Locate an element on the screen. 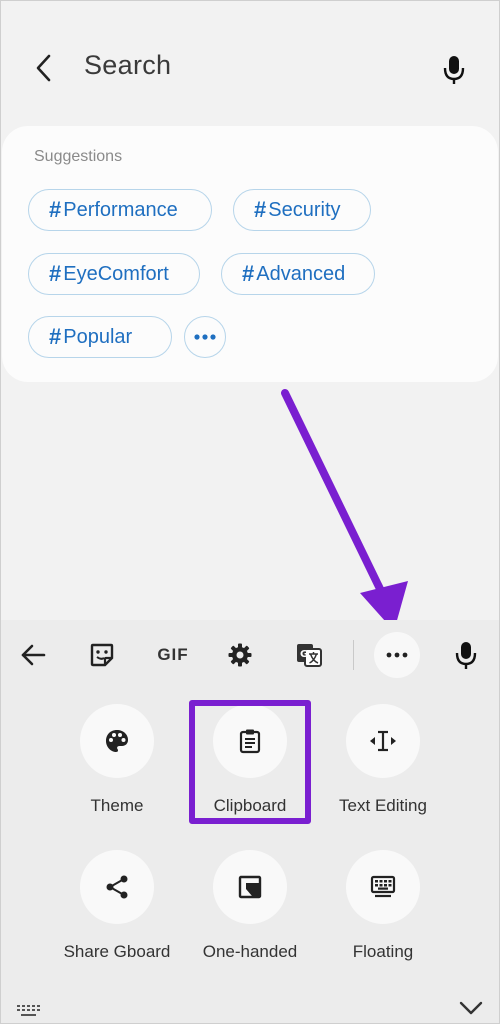 This screenshot has height=1024, width=500. floating-keyboard-icon is located at coordinates (383, 886).